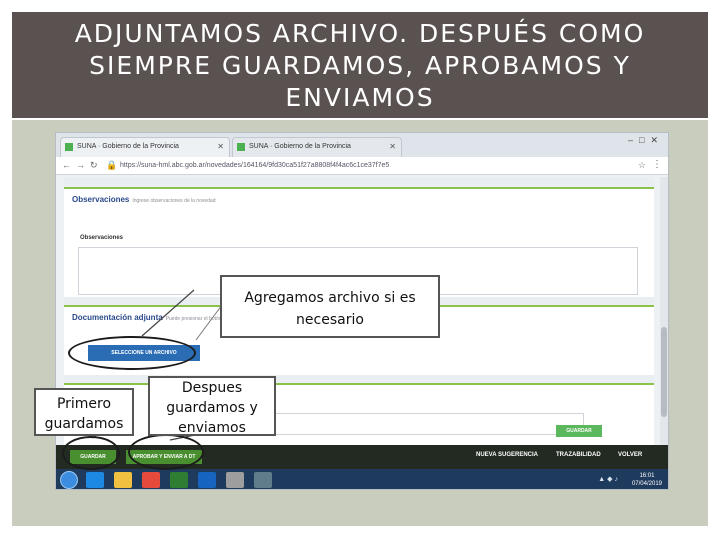  What do you see at coordinates (609, 479) in the screenshot?
I see `system-tray-icons: ▲◆♪` at bounding box center [609, 479].